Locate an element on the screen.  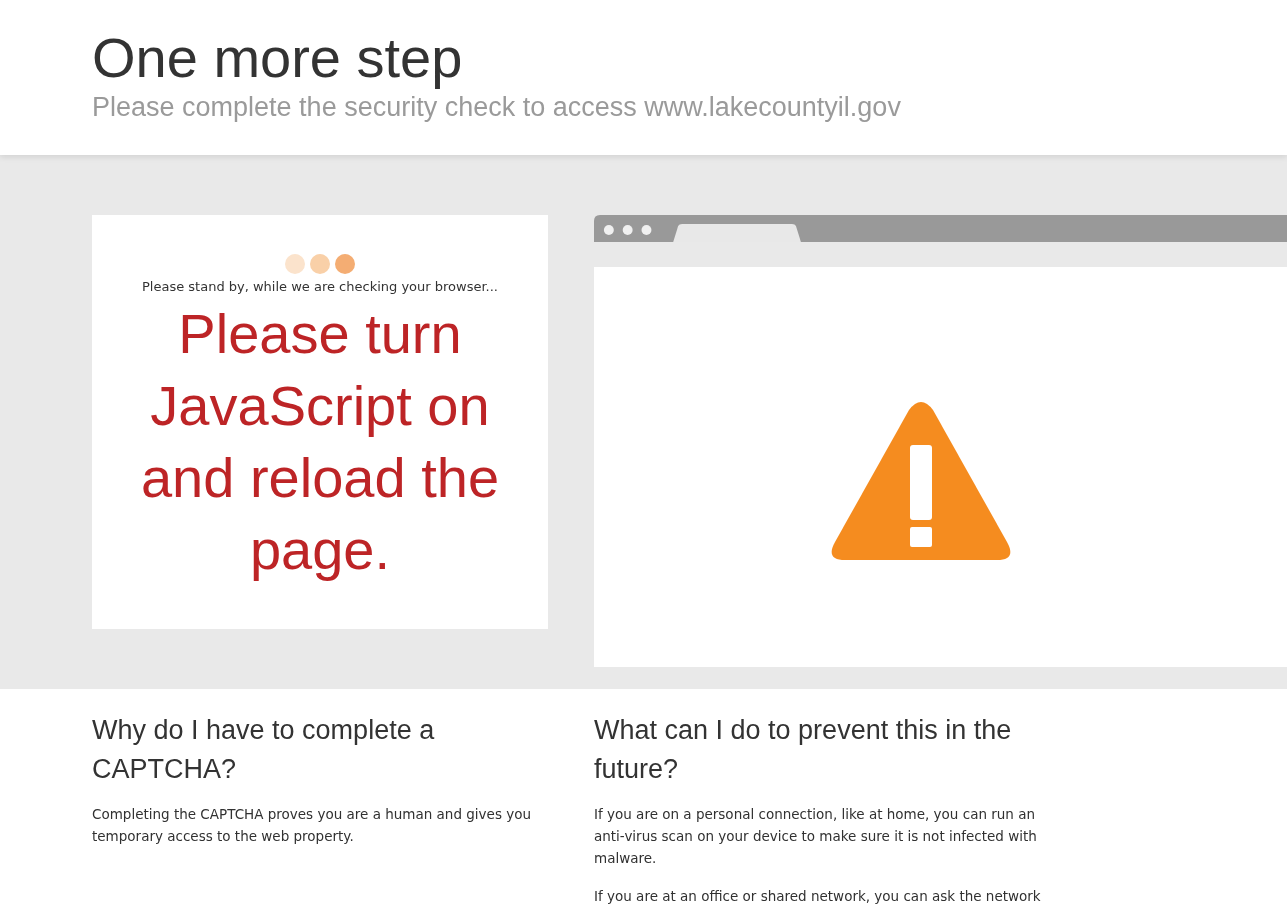
section-heading: What can I do to prevent this in the future? is located at coordinates (803, 750).